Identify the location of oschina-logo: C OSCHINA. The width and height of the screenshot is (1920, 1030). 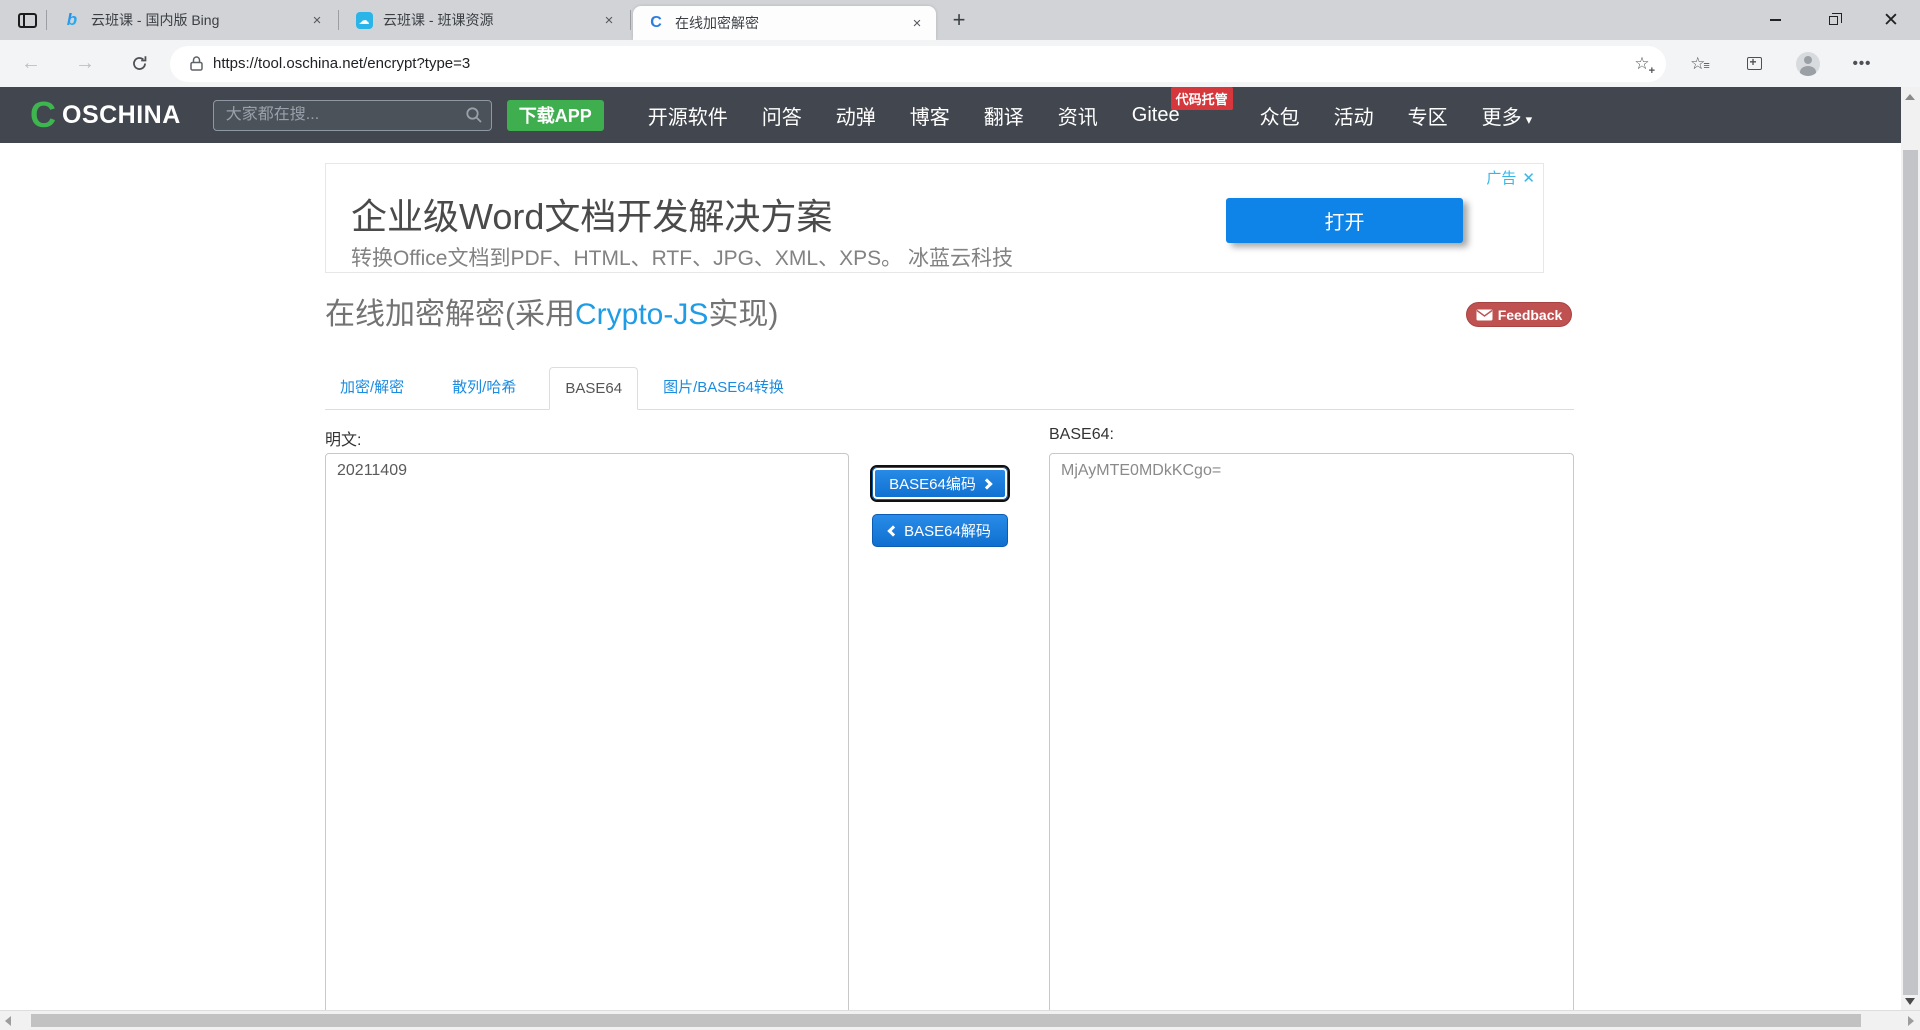
(105, 115).